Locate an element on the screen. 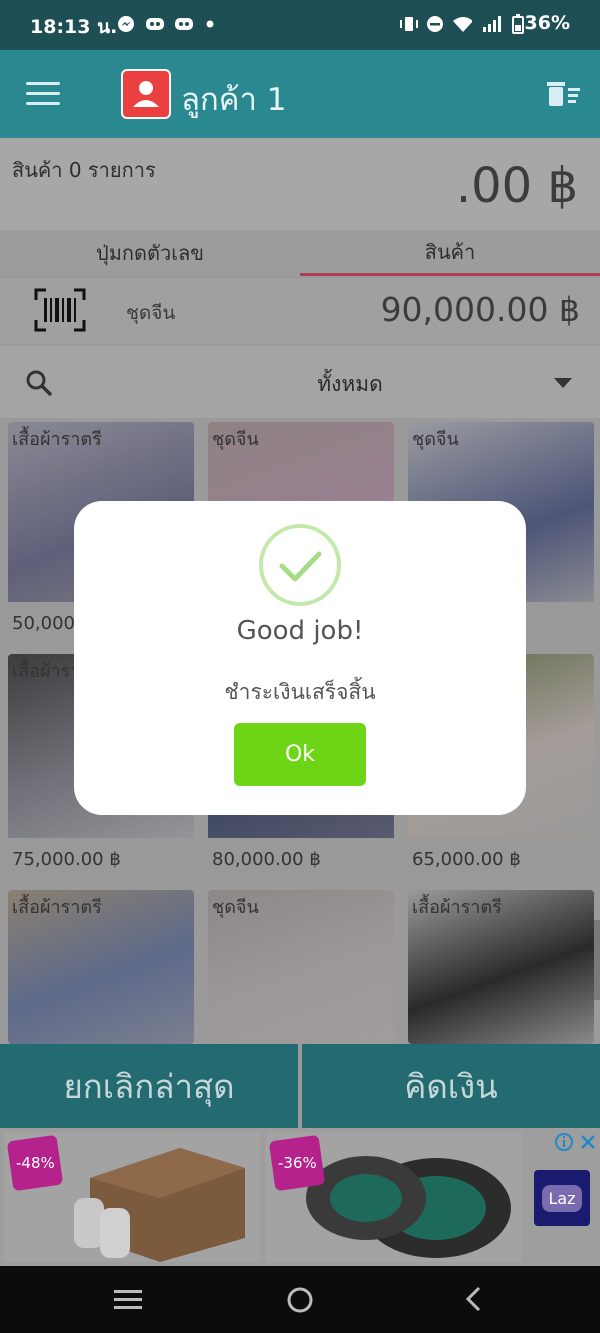 Image resolution: width=600 pixels, height=1333 pixels. ad-close-icon is located at coordinates (588, 1142).